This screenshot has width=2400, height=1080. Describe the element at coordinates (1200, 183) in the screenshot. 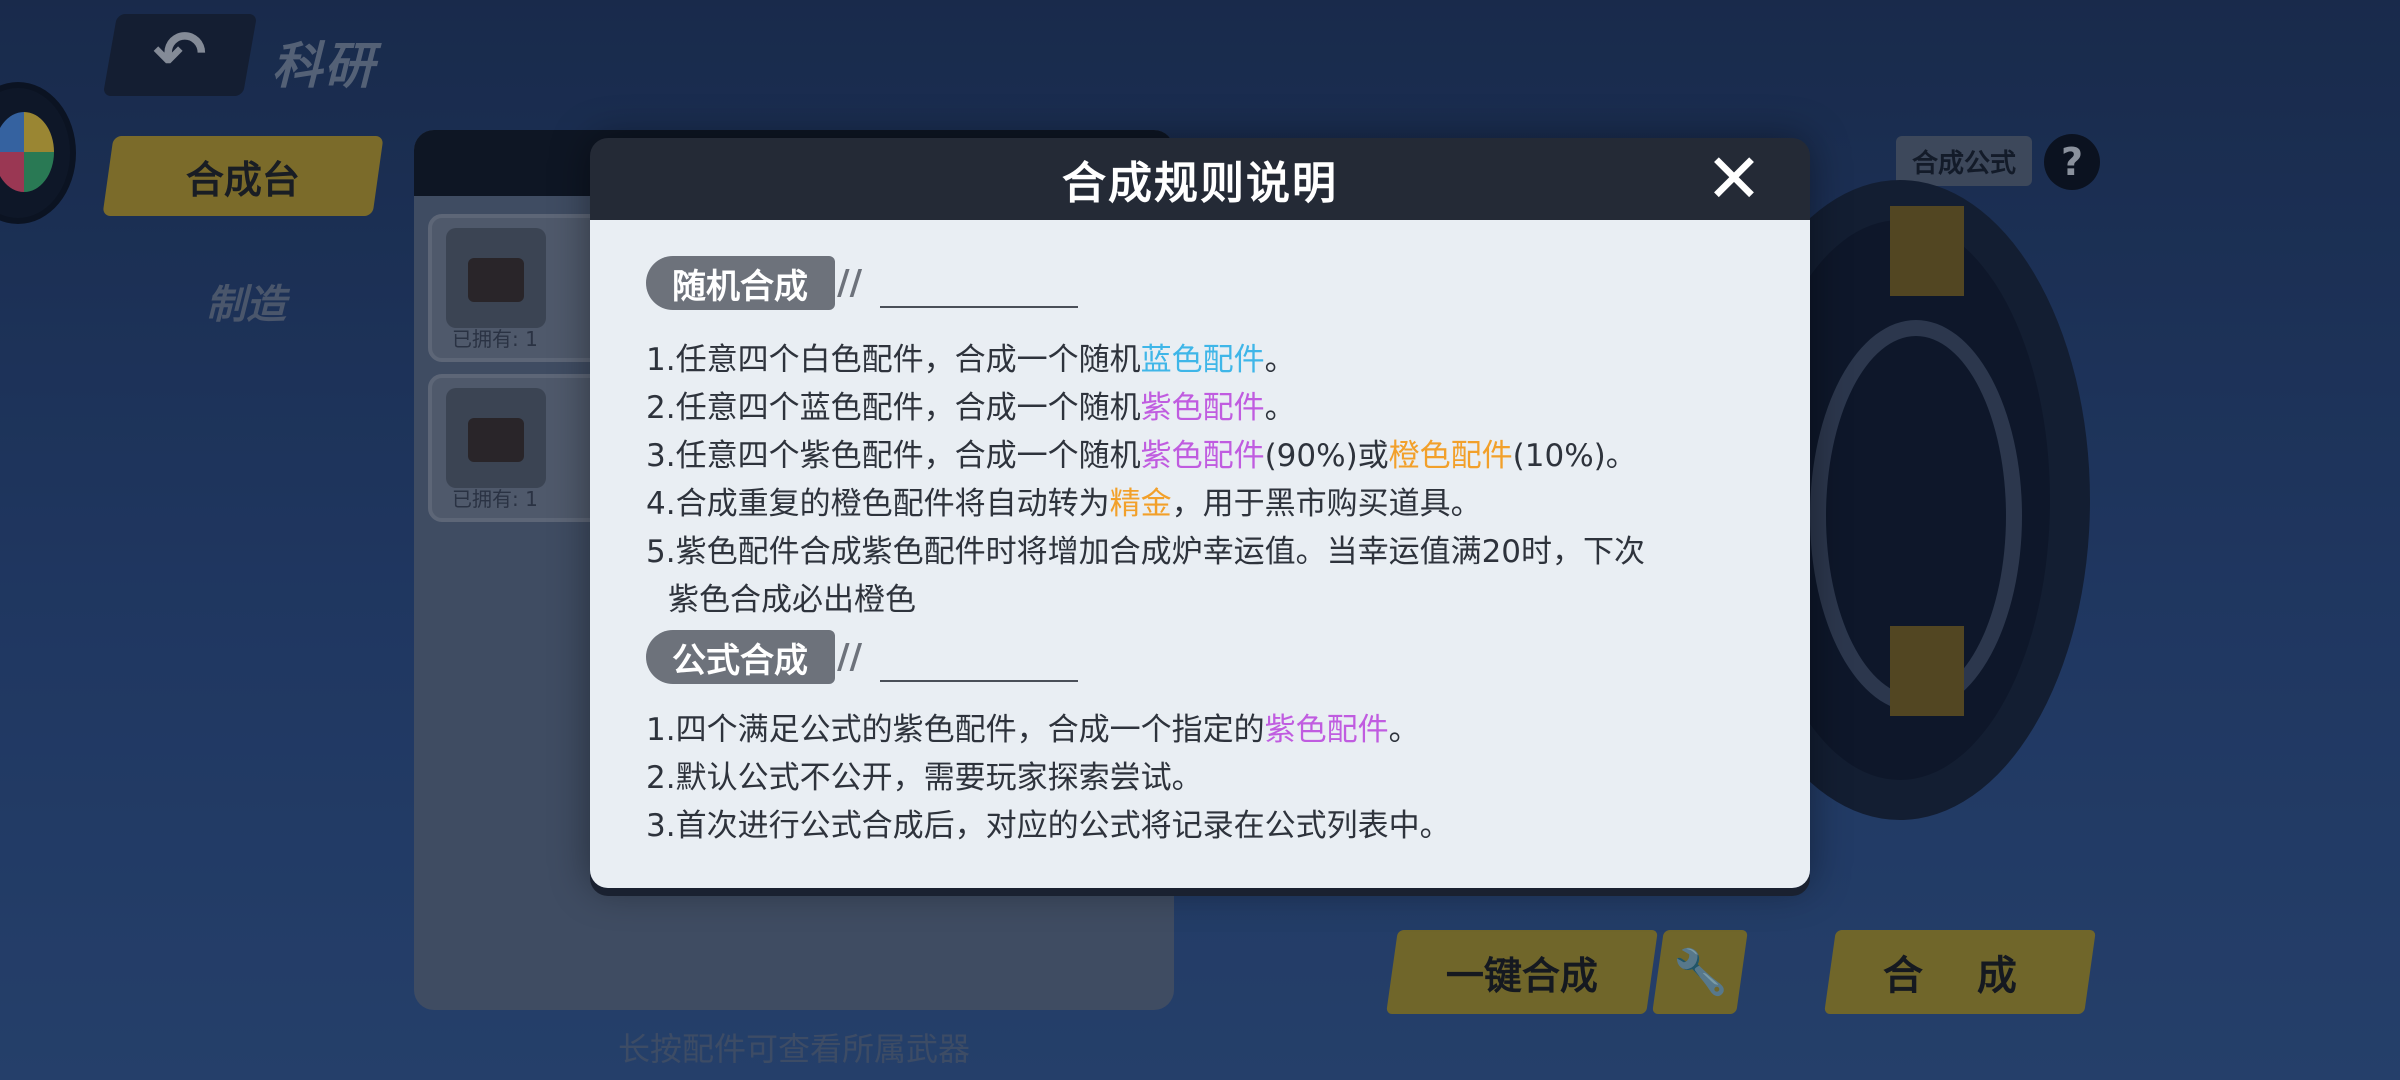

I see `dialog-title: 合成规则说明` at that location.